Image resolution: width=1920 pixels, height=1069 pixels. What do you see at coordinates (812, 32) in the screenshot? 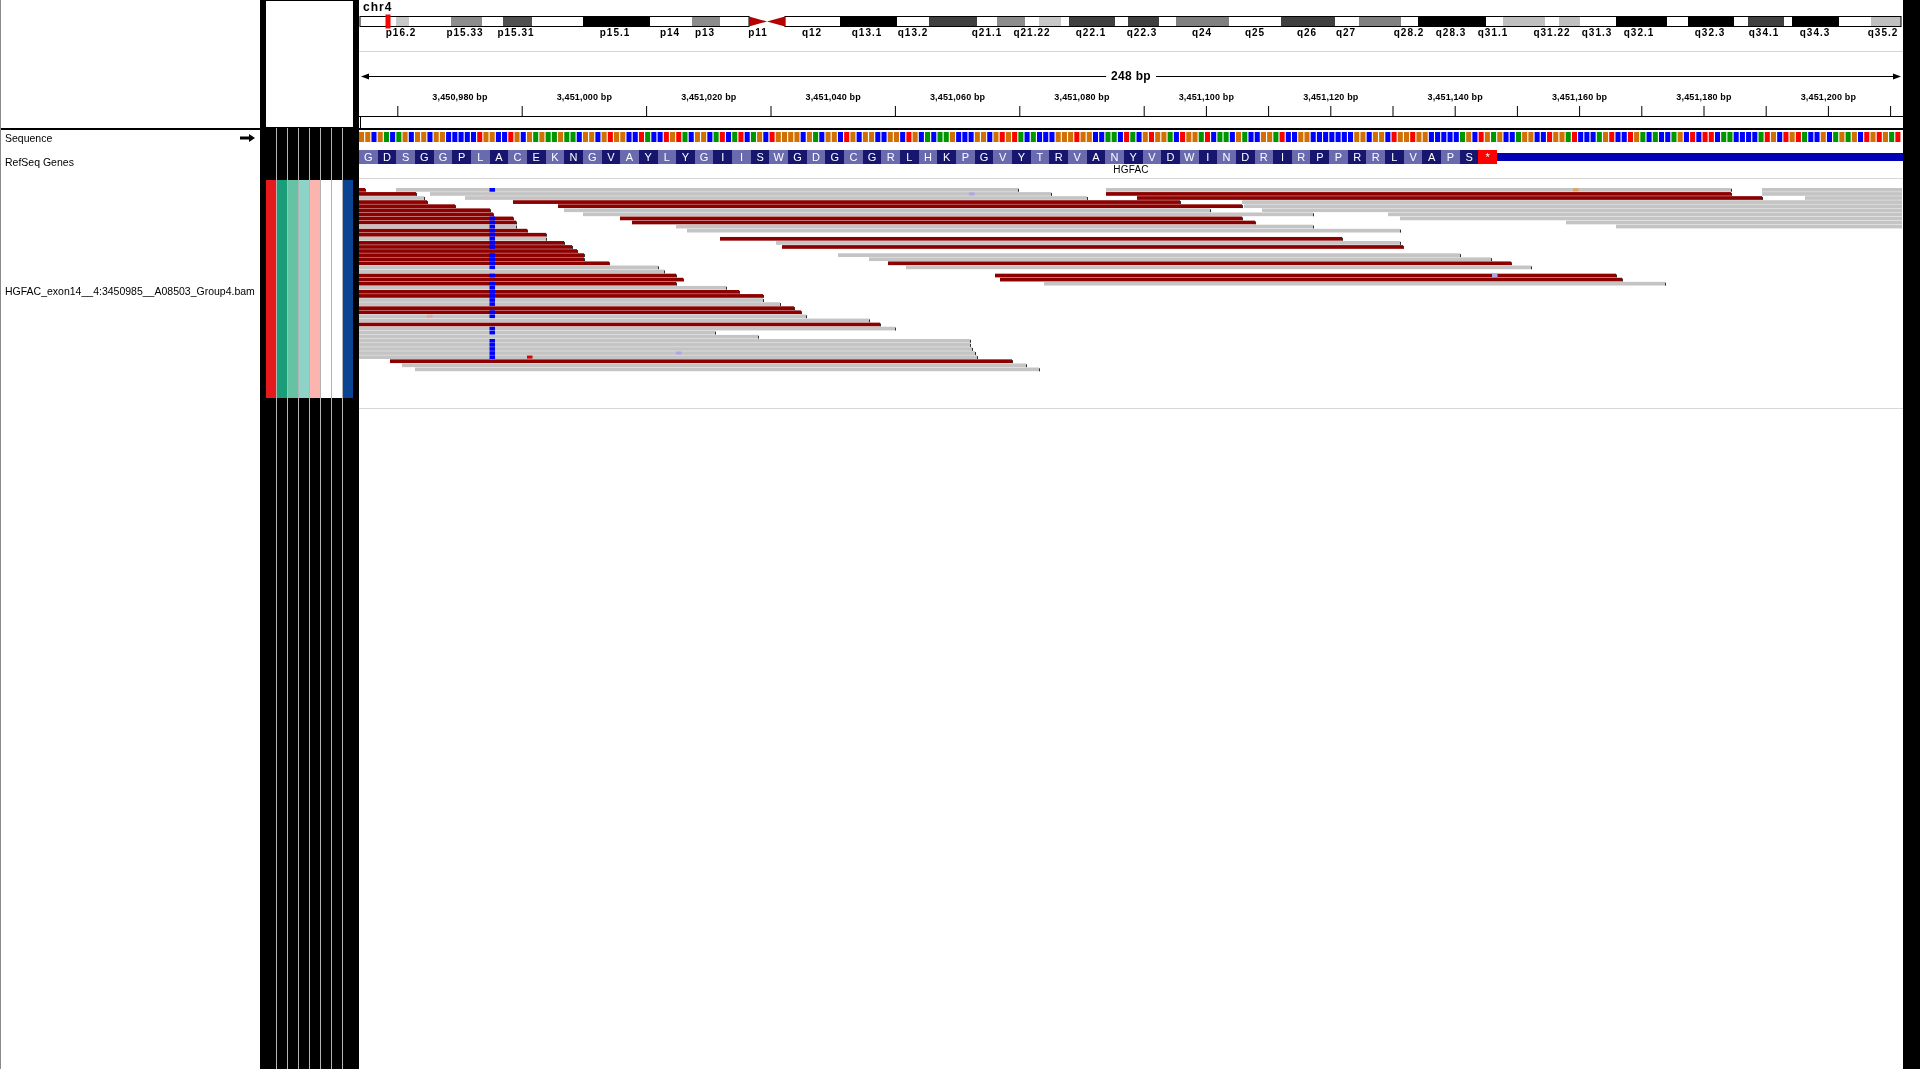
I see `band-label: q12` at bounding box center [812, 32].